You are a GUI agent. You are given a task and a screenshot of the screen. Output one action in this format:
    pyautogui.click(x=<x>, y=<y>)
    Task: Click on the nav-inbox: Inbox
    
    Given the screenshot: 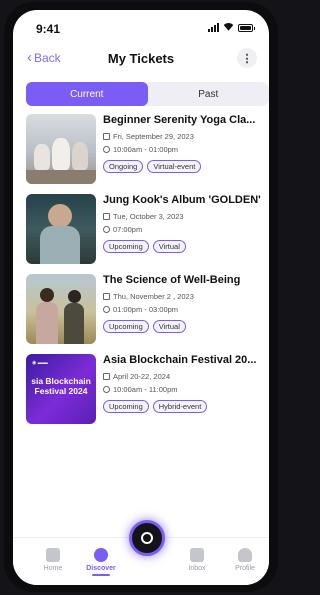 What is the action you would take?
    pyautogui.click(x=197, y=560)
    